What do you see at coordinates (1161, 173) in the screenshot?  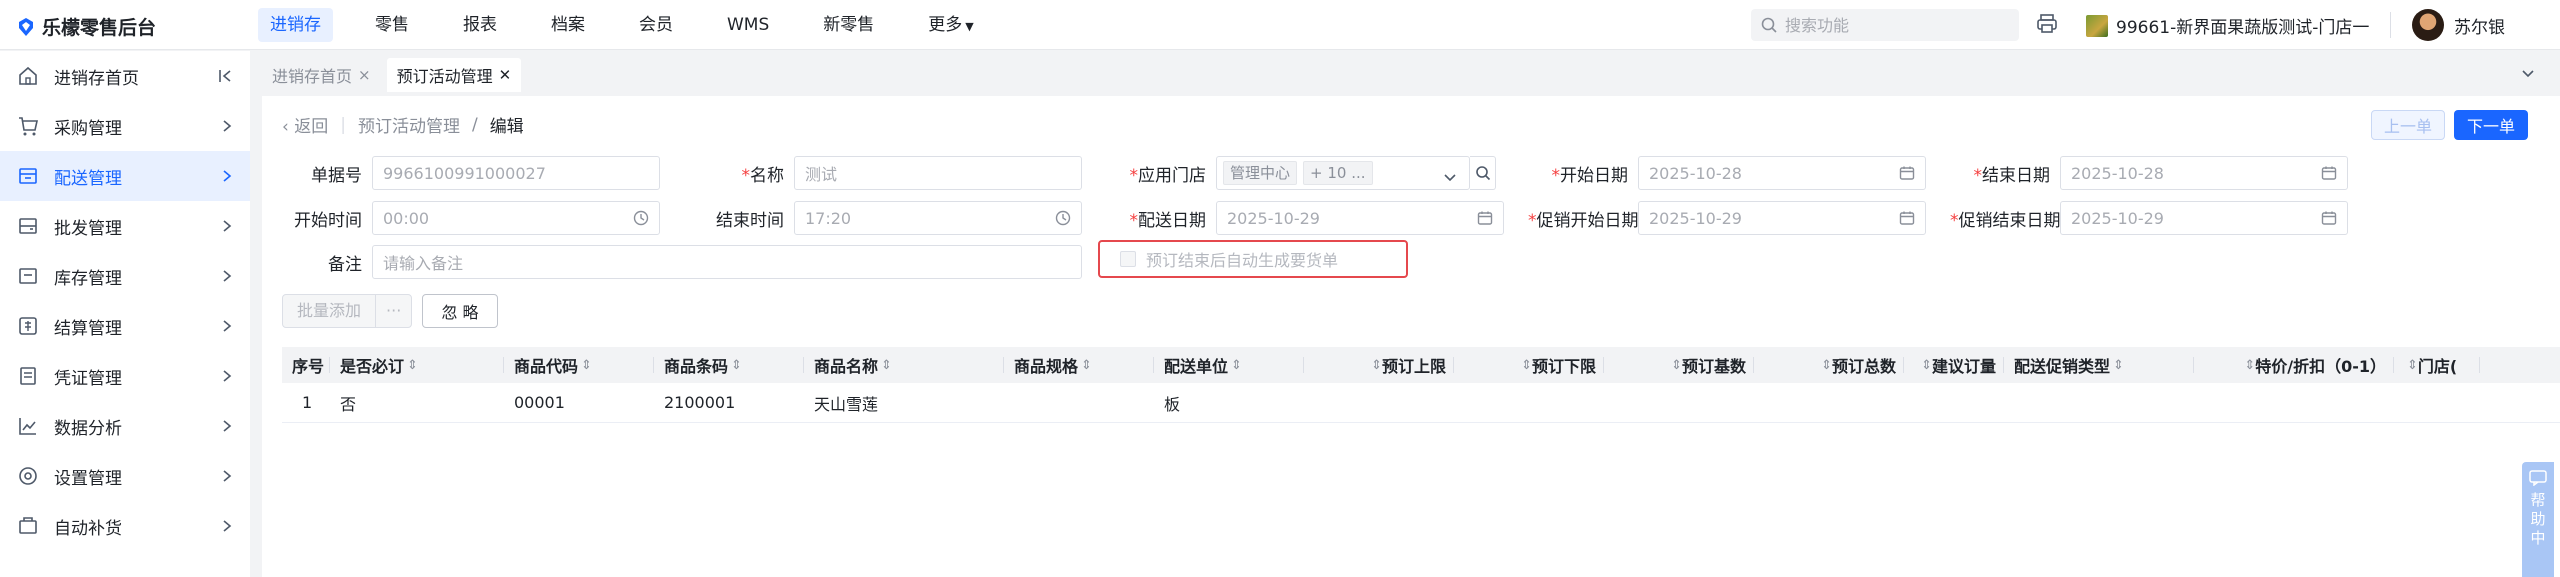 I see `store-label: *应用门店` at bounding box center [1161, 173].